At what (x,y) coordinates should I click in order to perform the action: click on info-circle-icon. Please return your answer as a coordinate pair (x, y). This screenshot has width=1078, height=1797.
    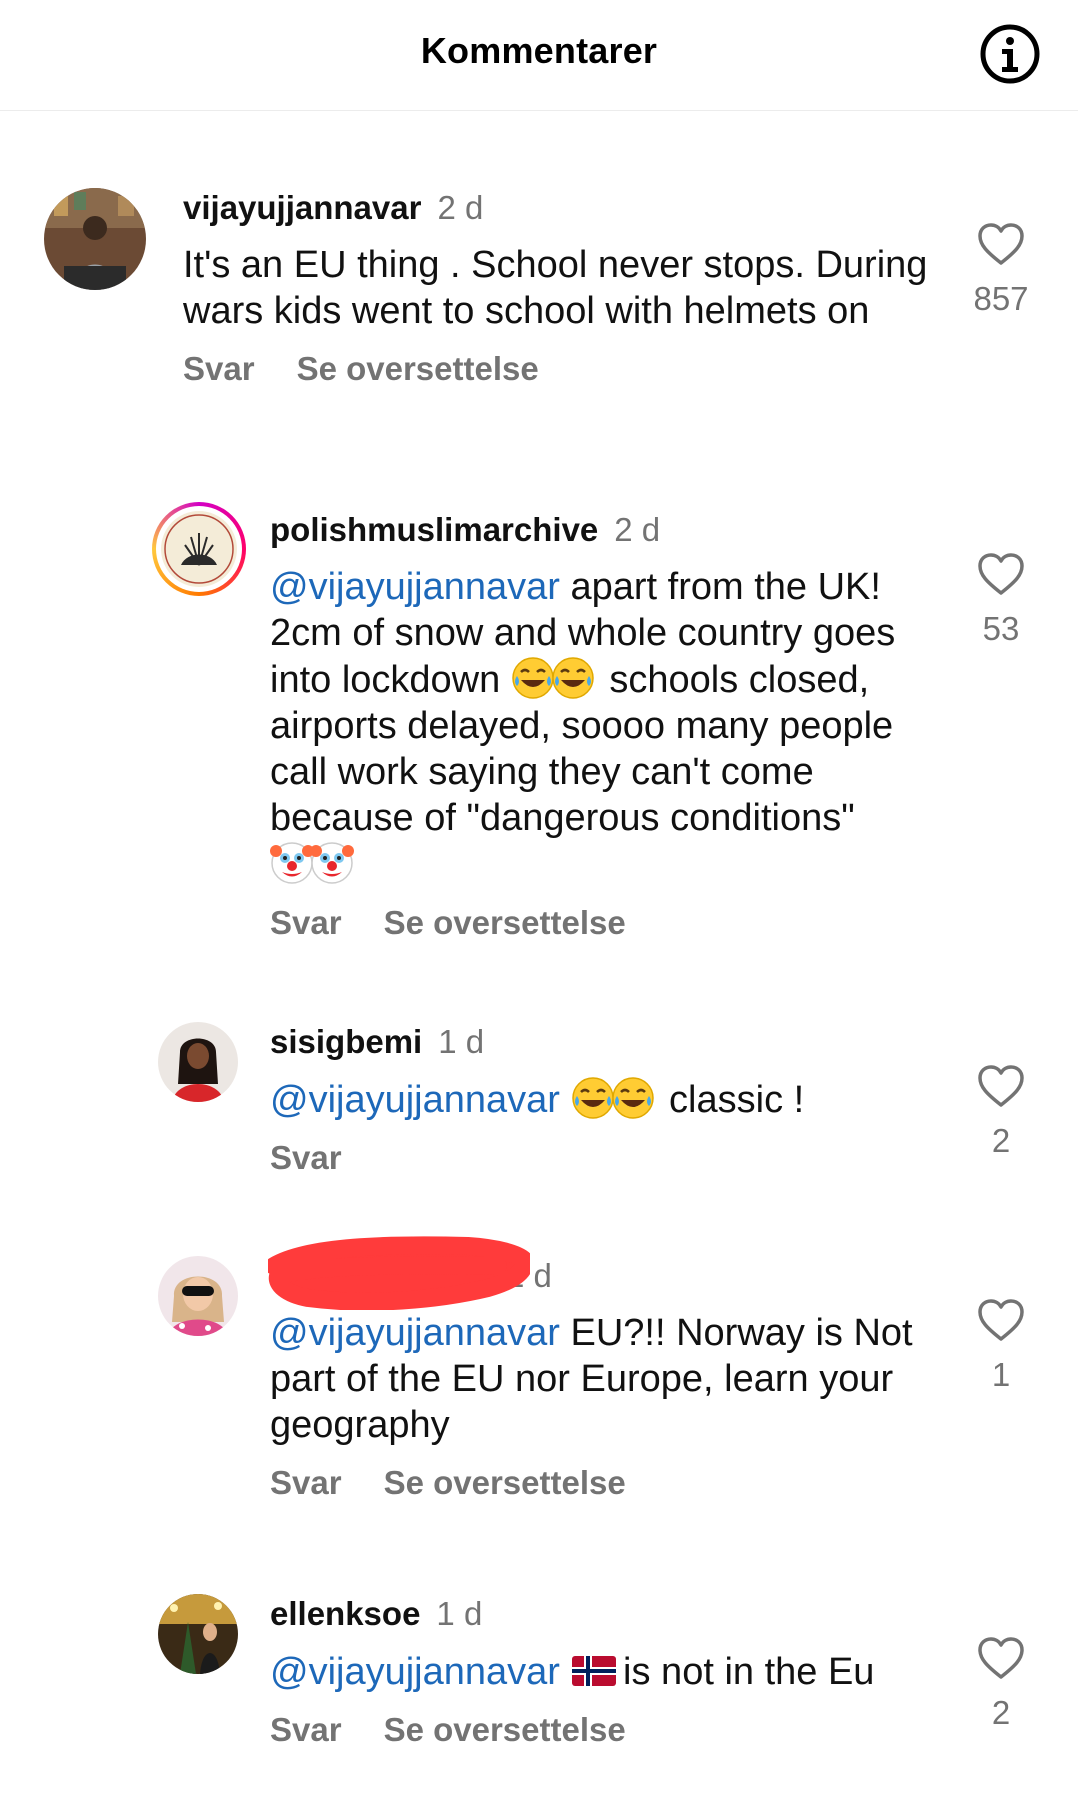
    Looking at the image, I should click on (1010, 54).